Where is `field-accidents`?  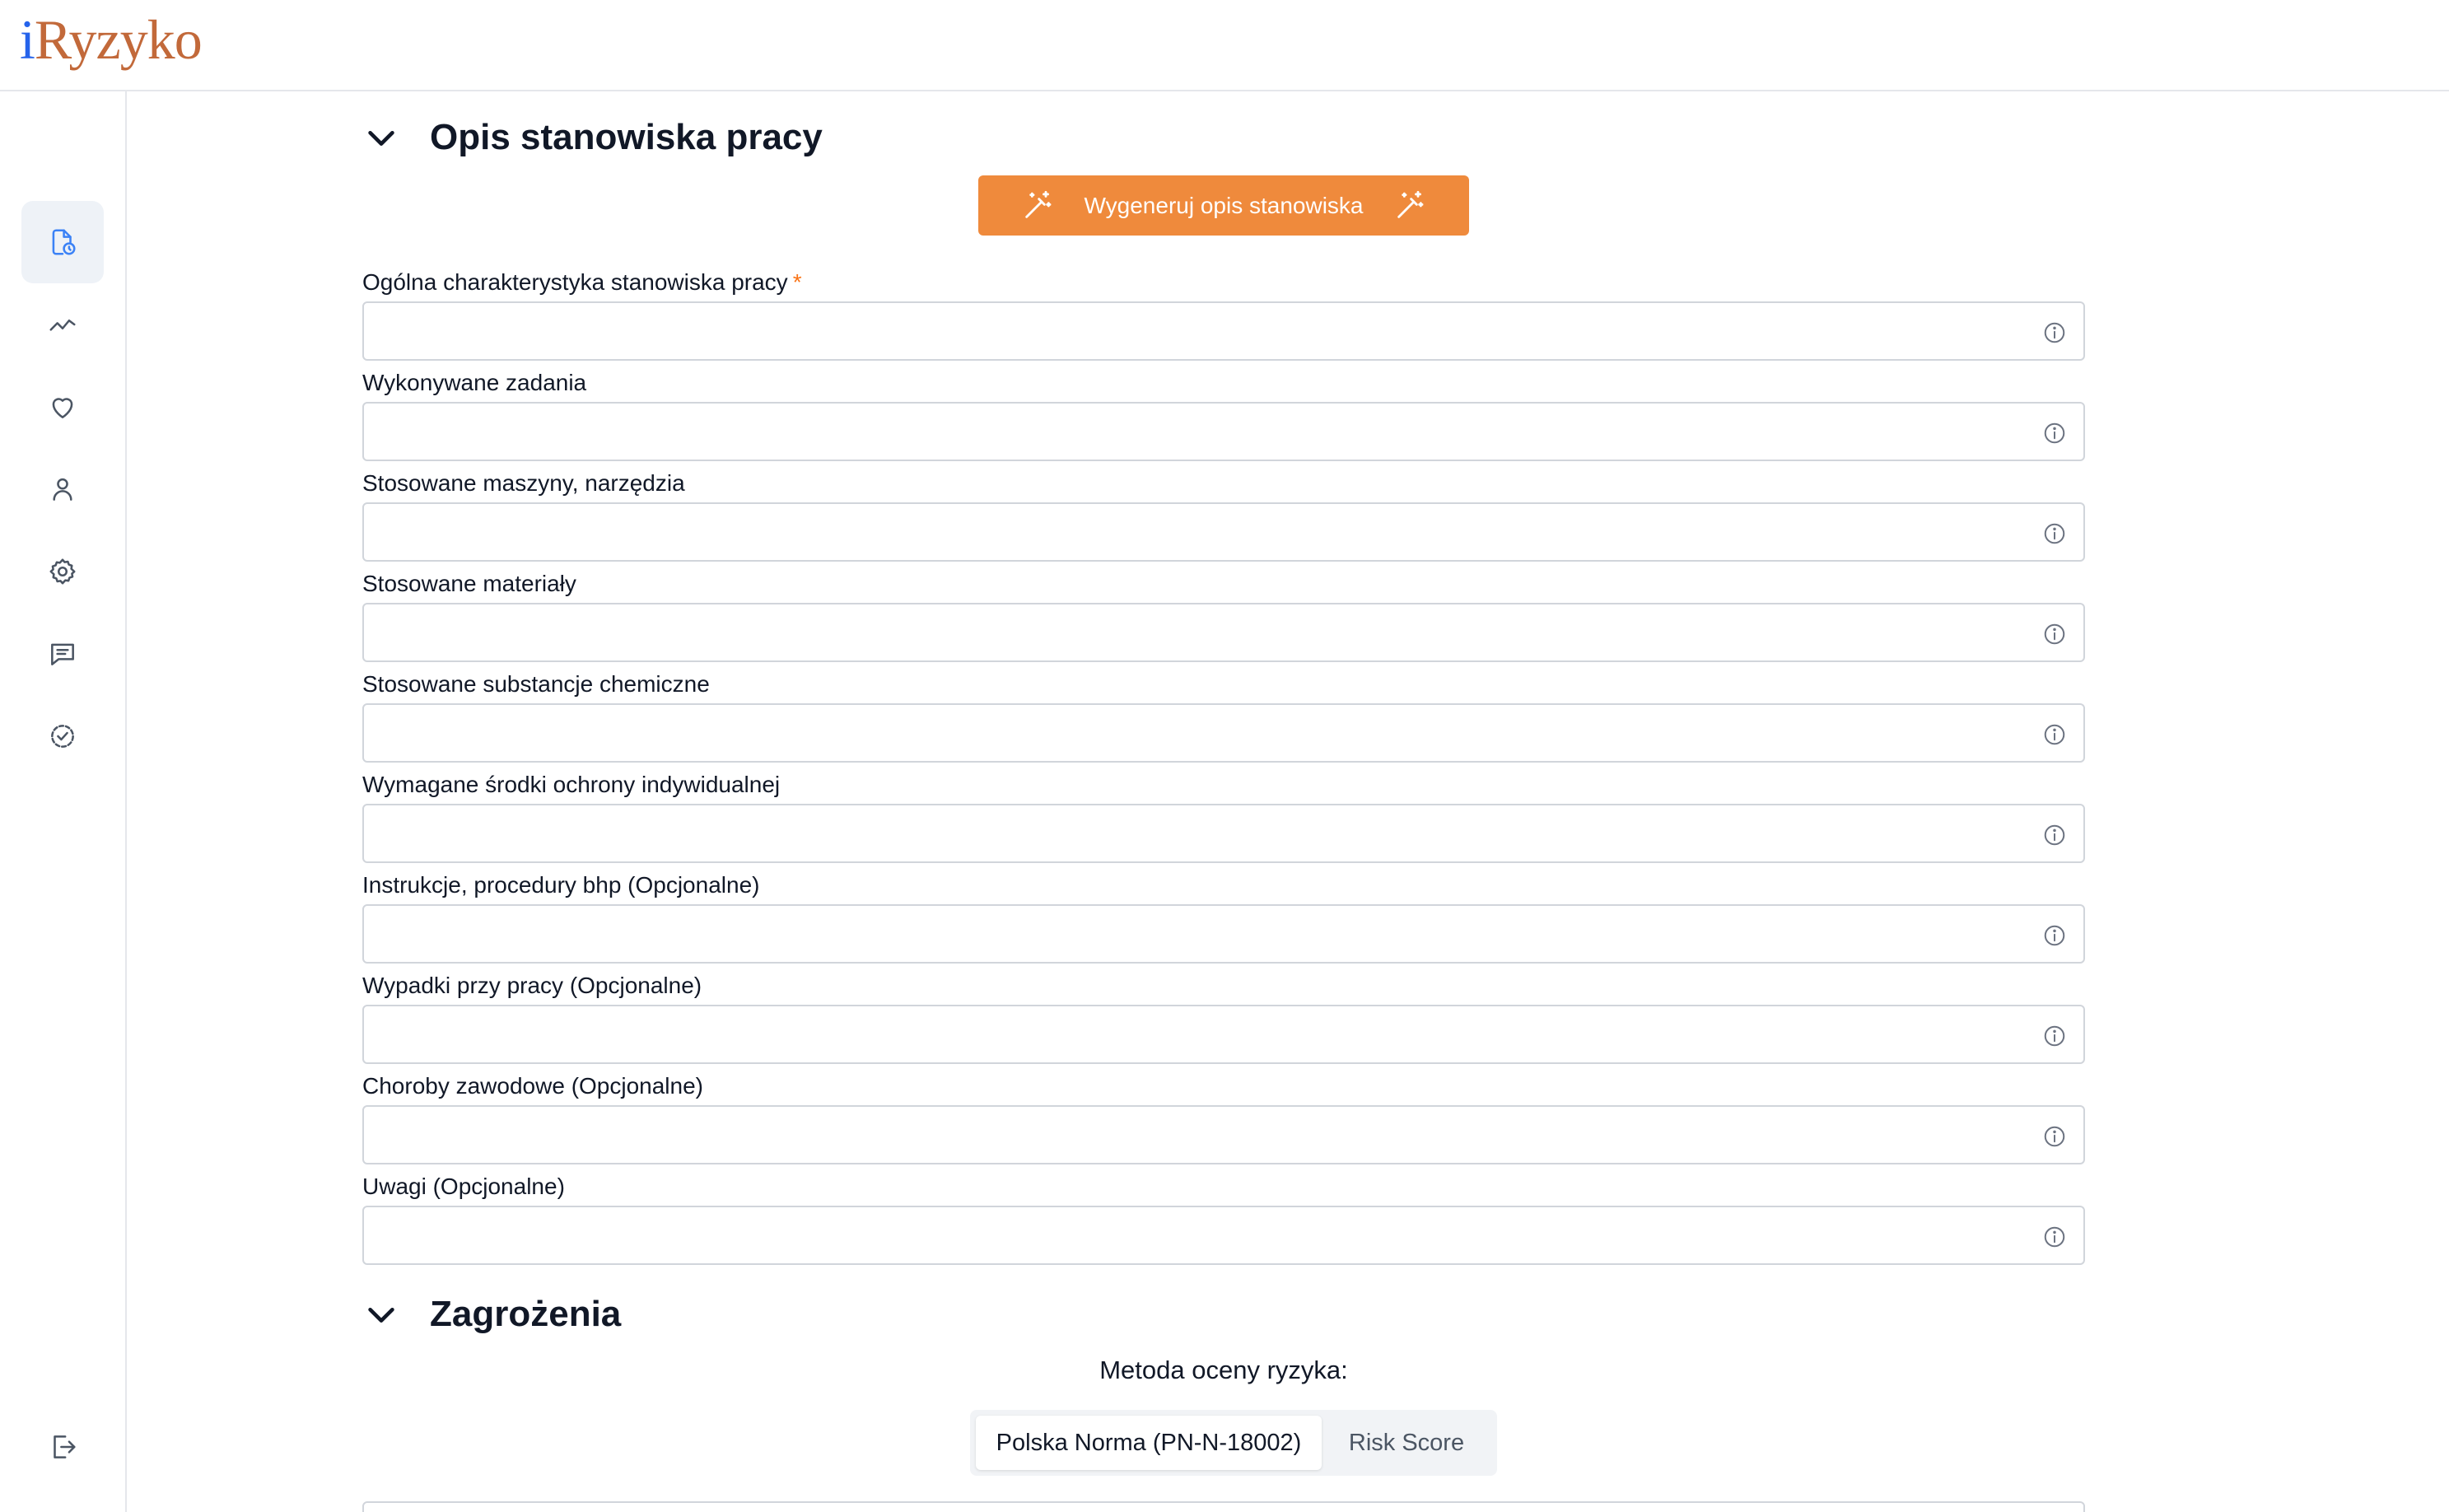 field-accidents is located at coordinates (1223, 1034).